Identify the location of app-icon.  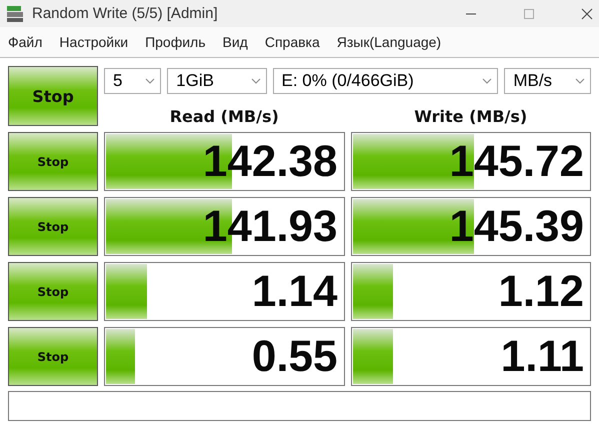
(15, 13).